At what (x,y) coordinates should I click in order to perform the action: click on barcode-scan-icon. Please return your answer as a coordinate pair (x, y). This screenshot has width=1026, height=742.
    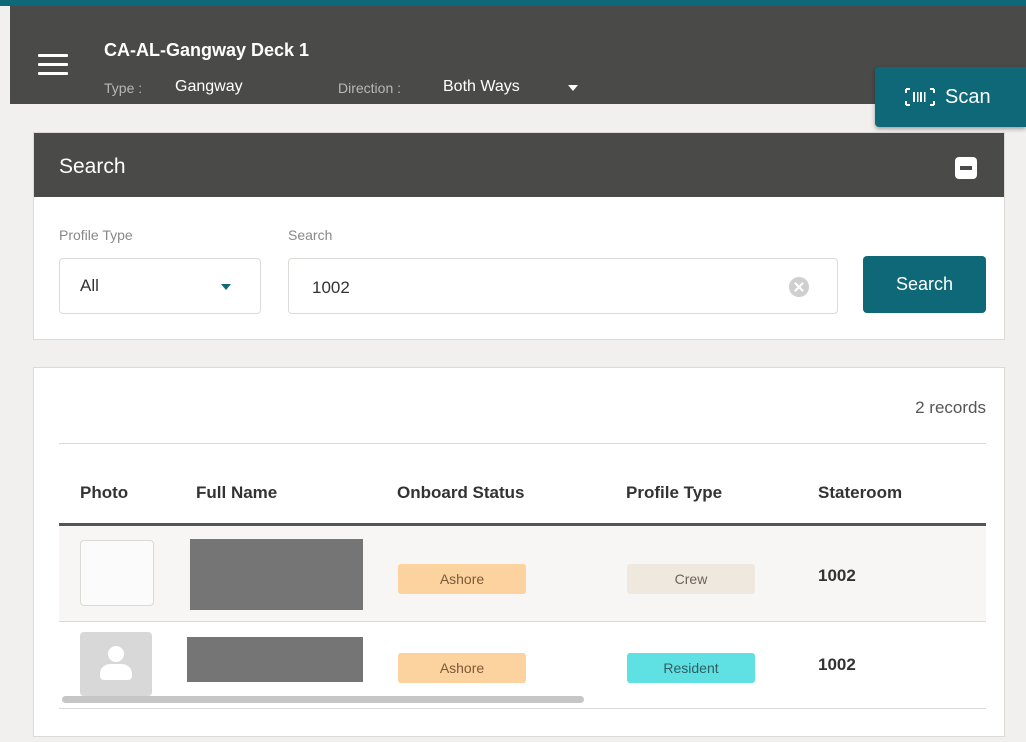
    Looking at the image, I should click on (920, 97).